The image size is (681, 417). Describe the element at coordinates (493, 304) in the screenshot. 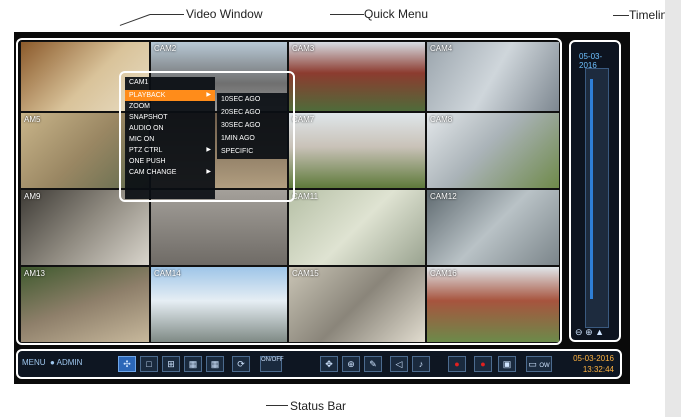

I see `camera-tile: CAM16` at that location.